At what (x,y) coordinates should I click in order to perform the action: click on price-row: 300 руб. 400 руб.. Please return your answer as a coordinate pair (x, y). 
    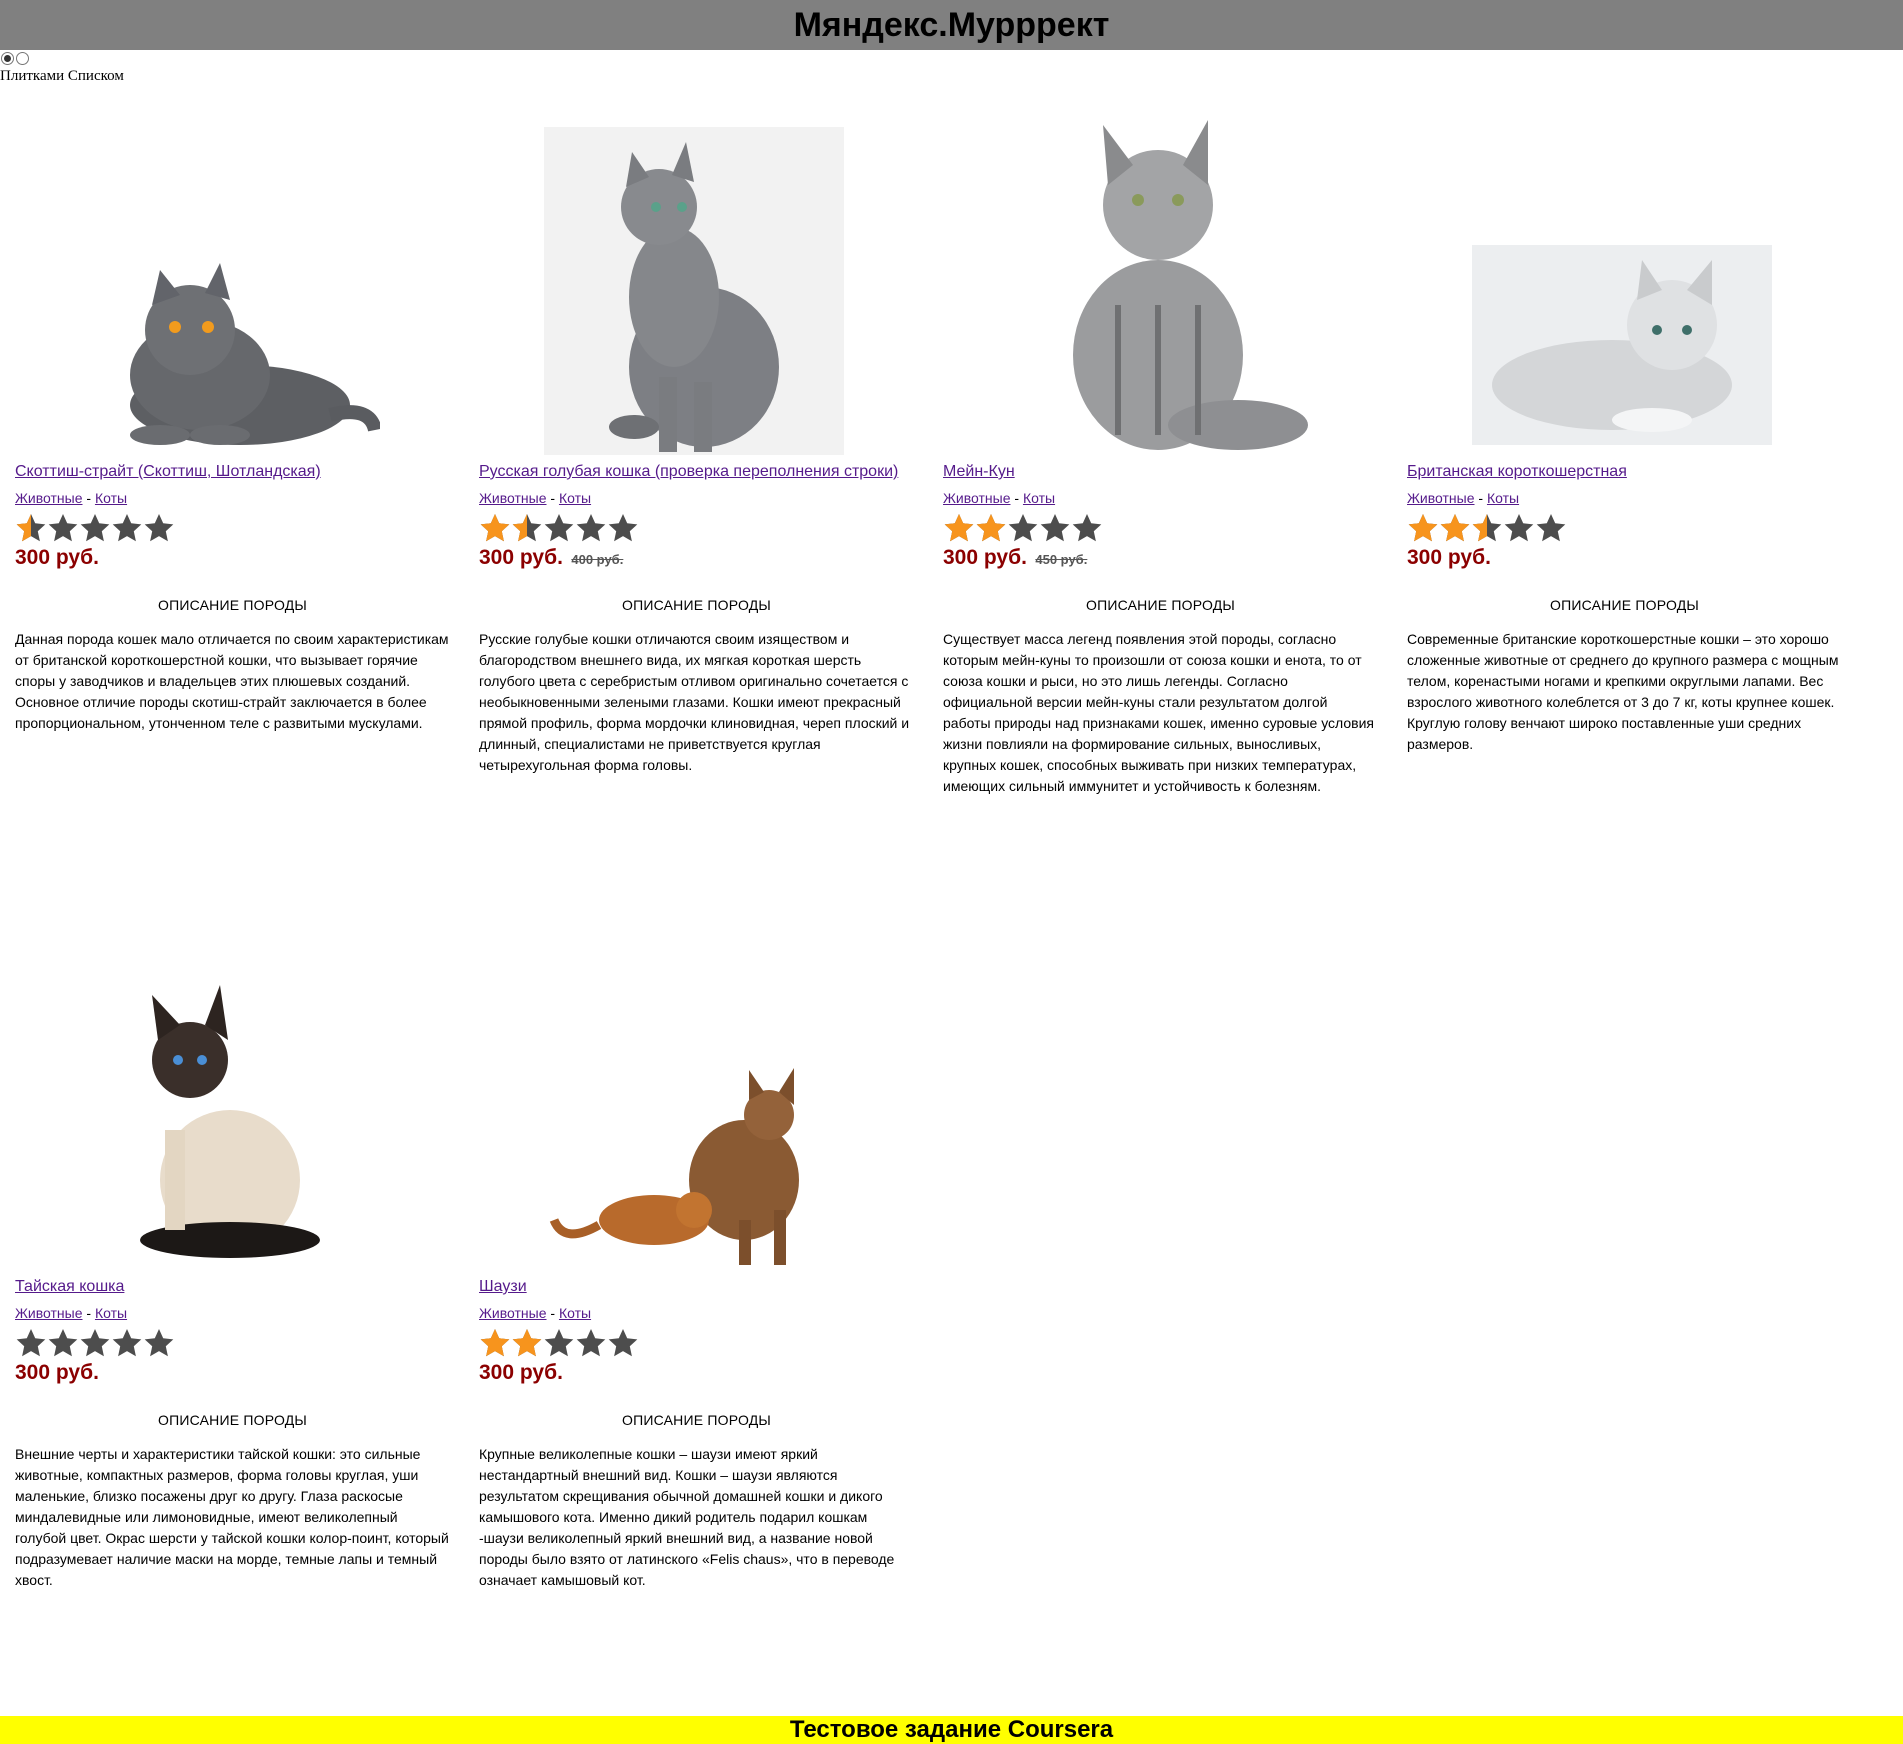
    Looking at the image, I should click on (696, 559).